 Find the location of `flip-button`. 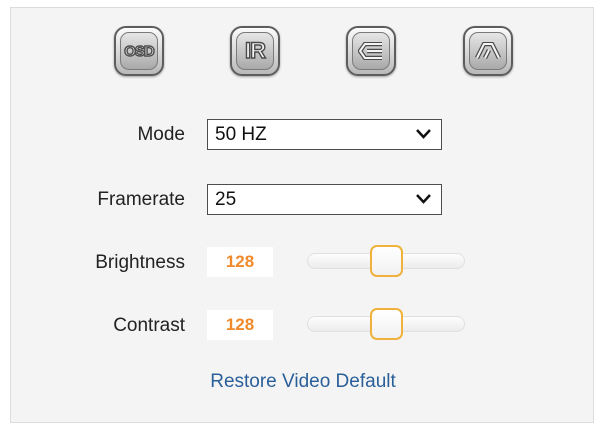

flip-button is located at coordinates (371, 51).